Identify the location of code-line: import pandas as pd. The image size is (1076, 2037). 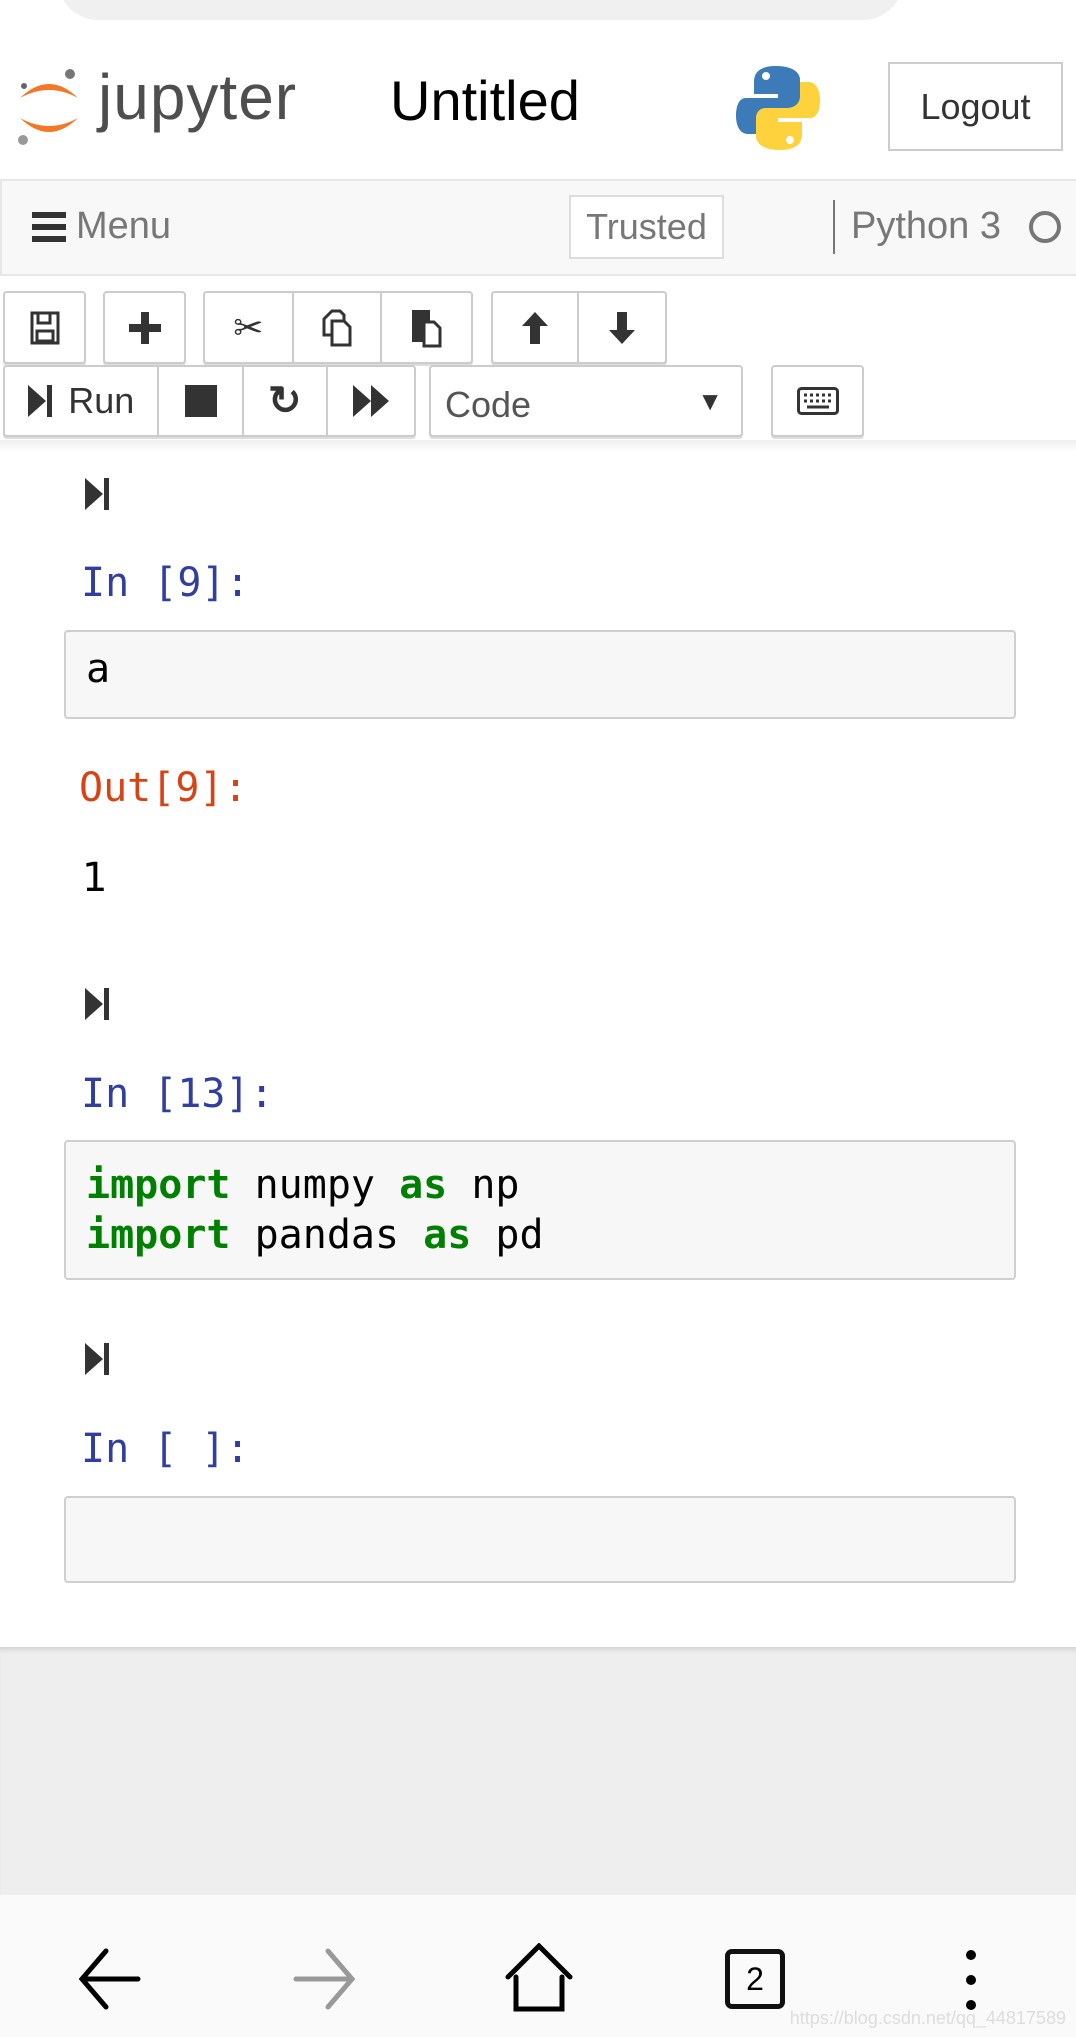
(540, 1235).